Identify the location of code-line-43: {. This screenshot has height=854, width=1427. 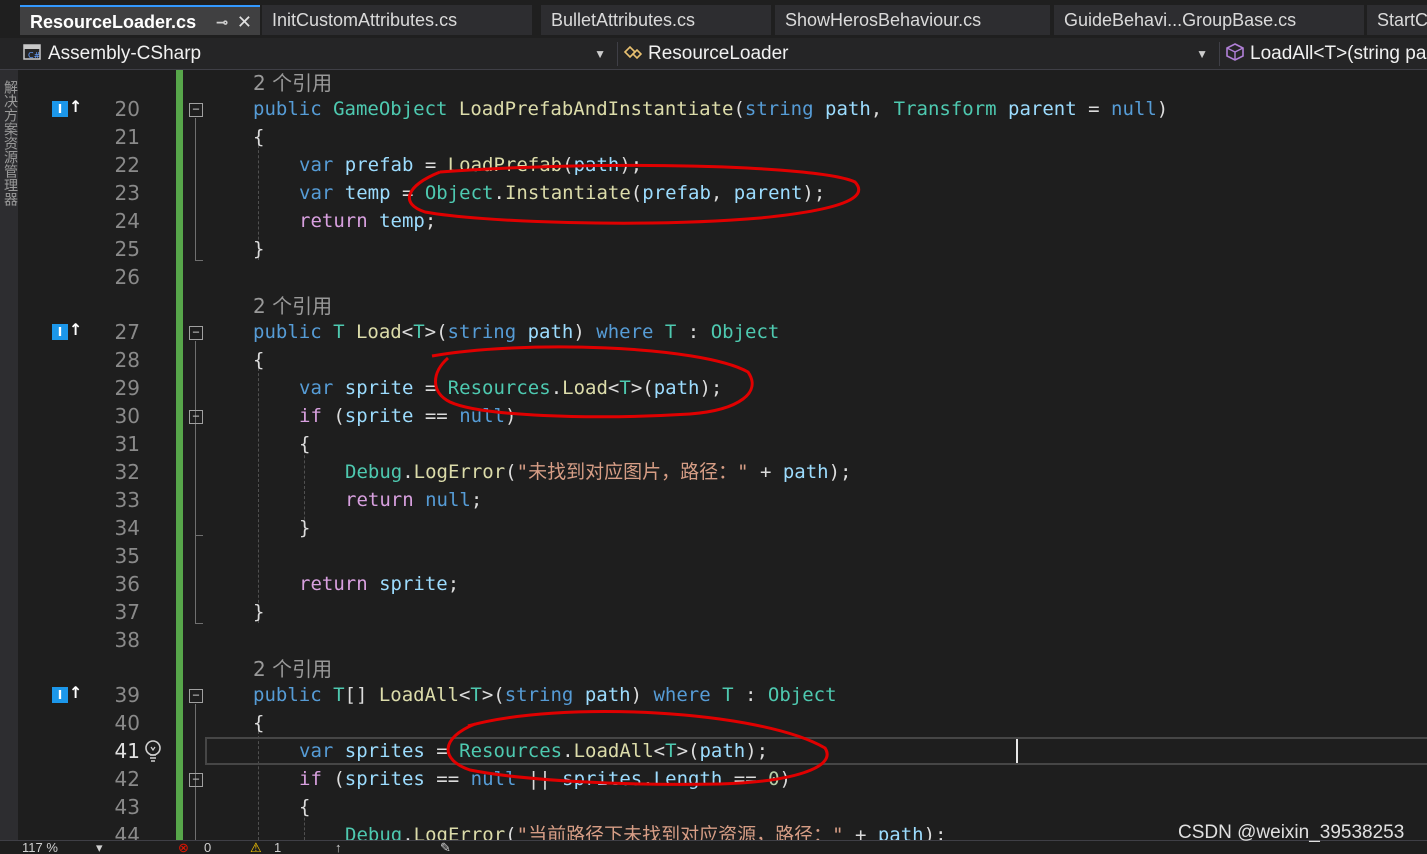
(305, 807).